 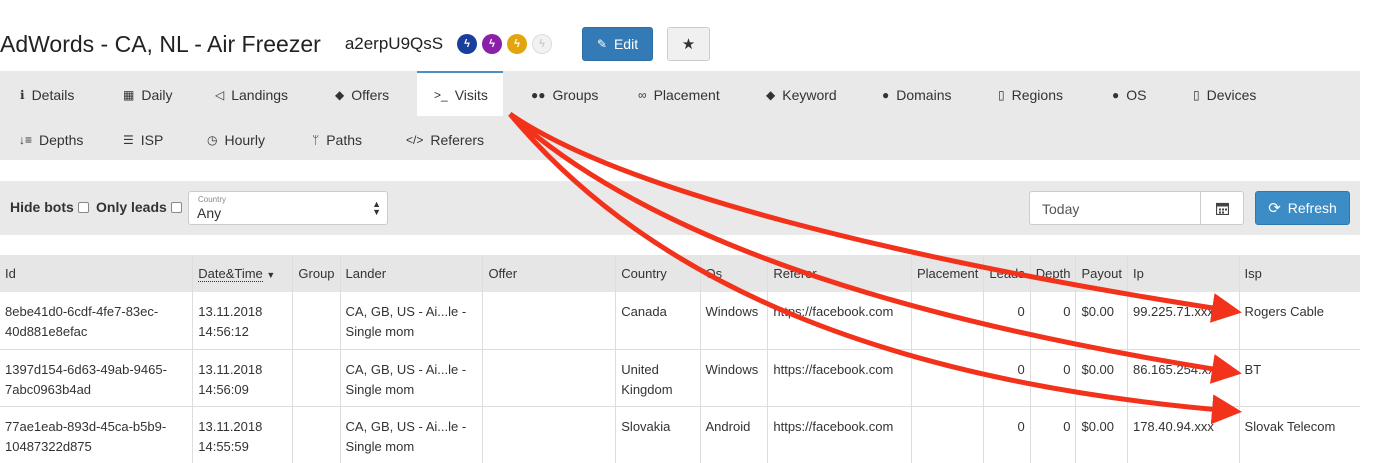 What do you see at coordinates (97, 434) in the screenshot?
I see `visit-id: 77ae1eab-893d-45ca-b5b9- 10487322d875` at bounding box center [97, 434].